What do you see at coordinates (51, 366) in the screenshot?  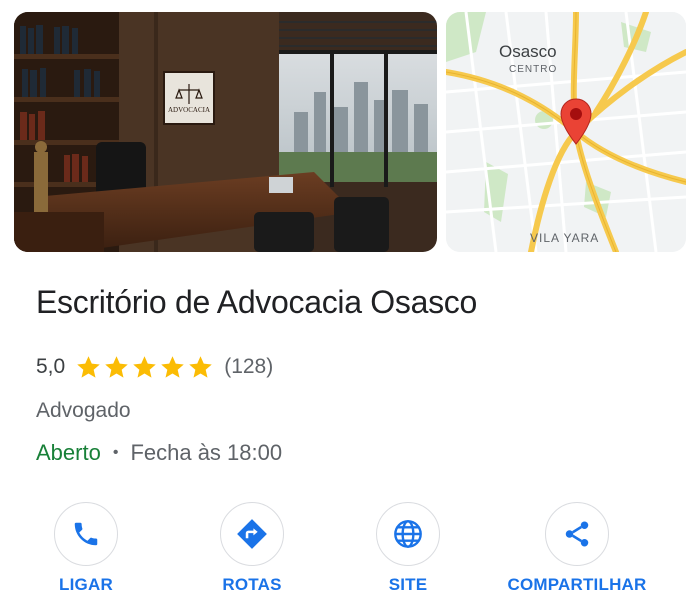 I see `rating-value: 5,0` at bounding box center [51, 366].